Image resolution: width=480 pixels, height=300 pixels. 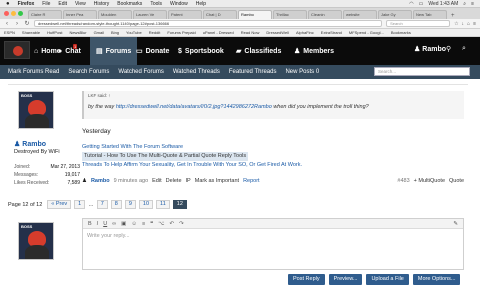 I want to click on page-link: 1, so click(x=80, y=204).